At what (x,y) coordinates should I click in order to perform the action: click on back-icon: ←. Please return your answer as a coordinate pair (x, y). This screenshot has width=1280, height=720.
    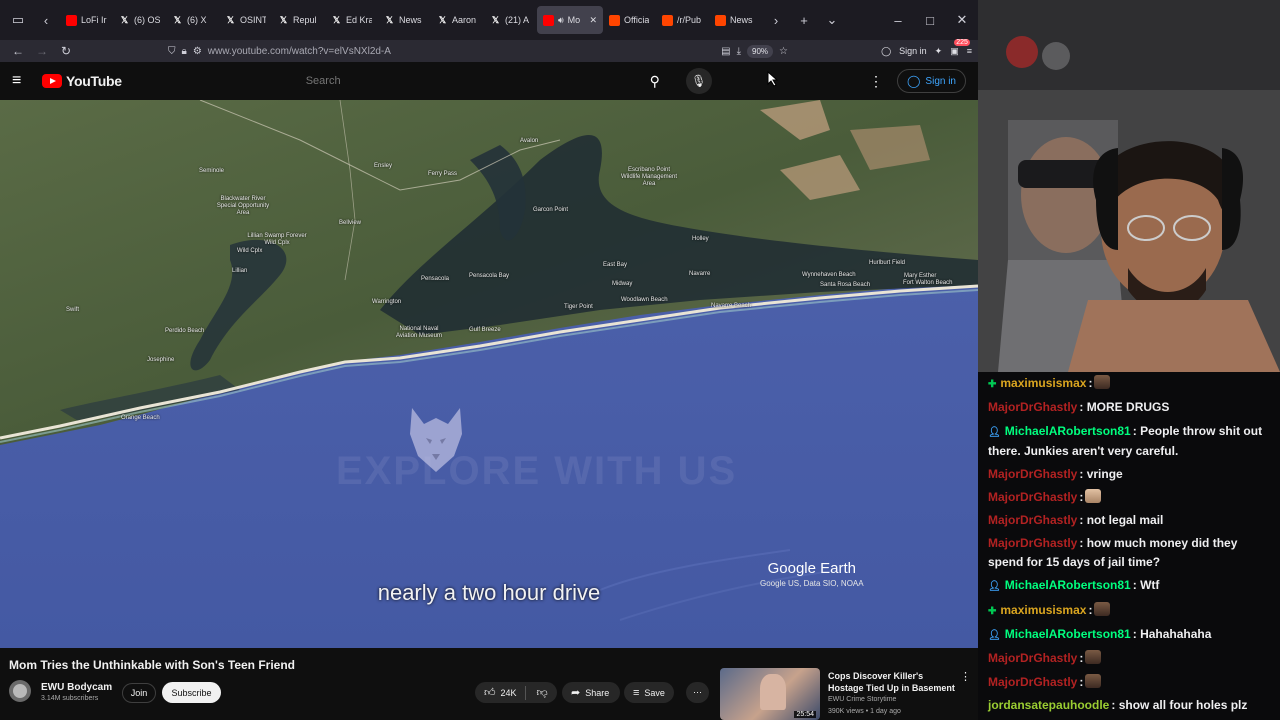
    Looking at the image, I should click on (18, 51).